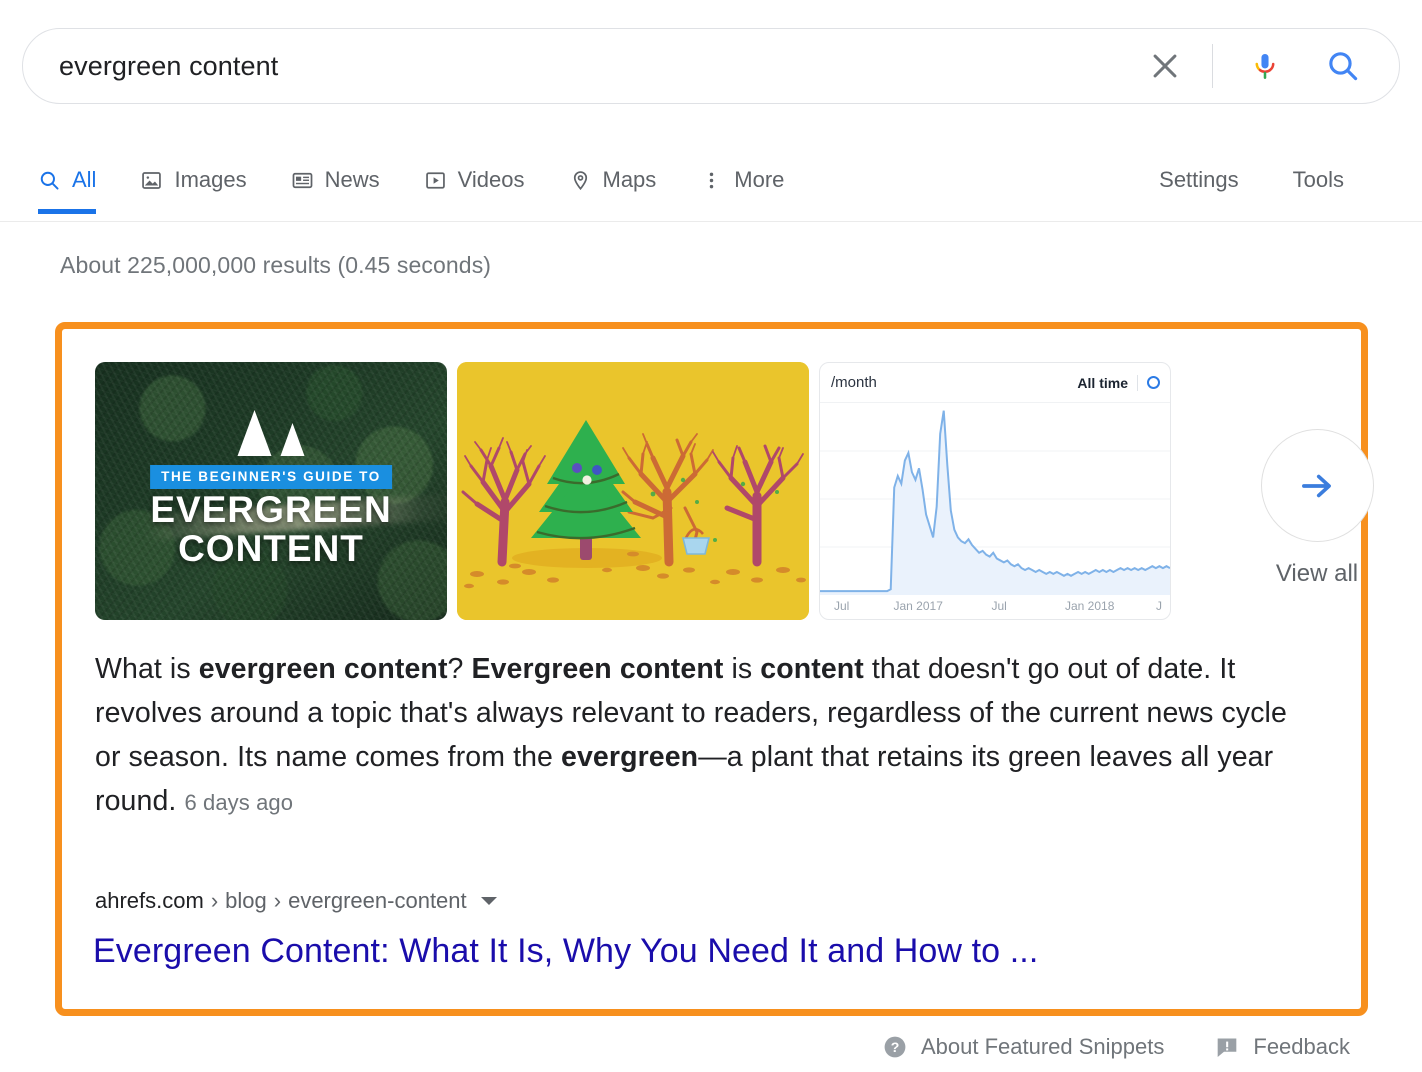 This screenshot has width=1422, height=1072. What do you see at coordinates (239, 802) in the screenshot?
I see `snippet-date: 6 days ago` at bounding box center [239, 802].